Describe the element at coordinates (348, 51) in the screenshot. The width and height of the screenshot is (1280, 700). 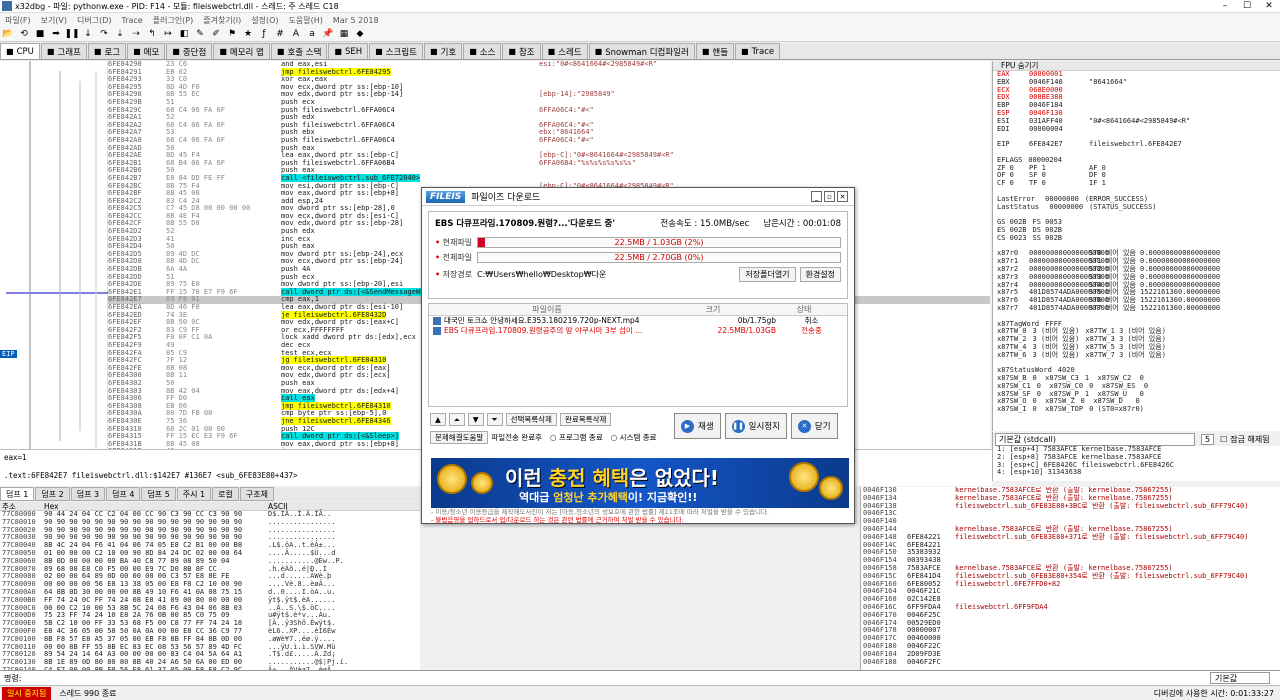
I see `tab-7: ■ SEH` at that location.